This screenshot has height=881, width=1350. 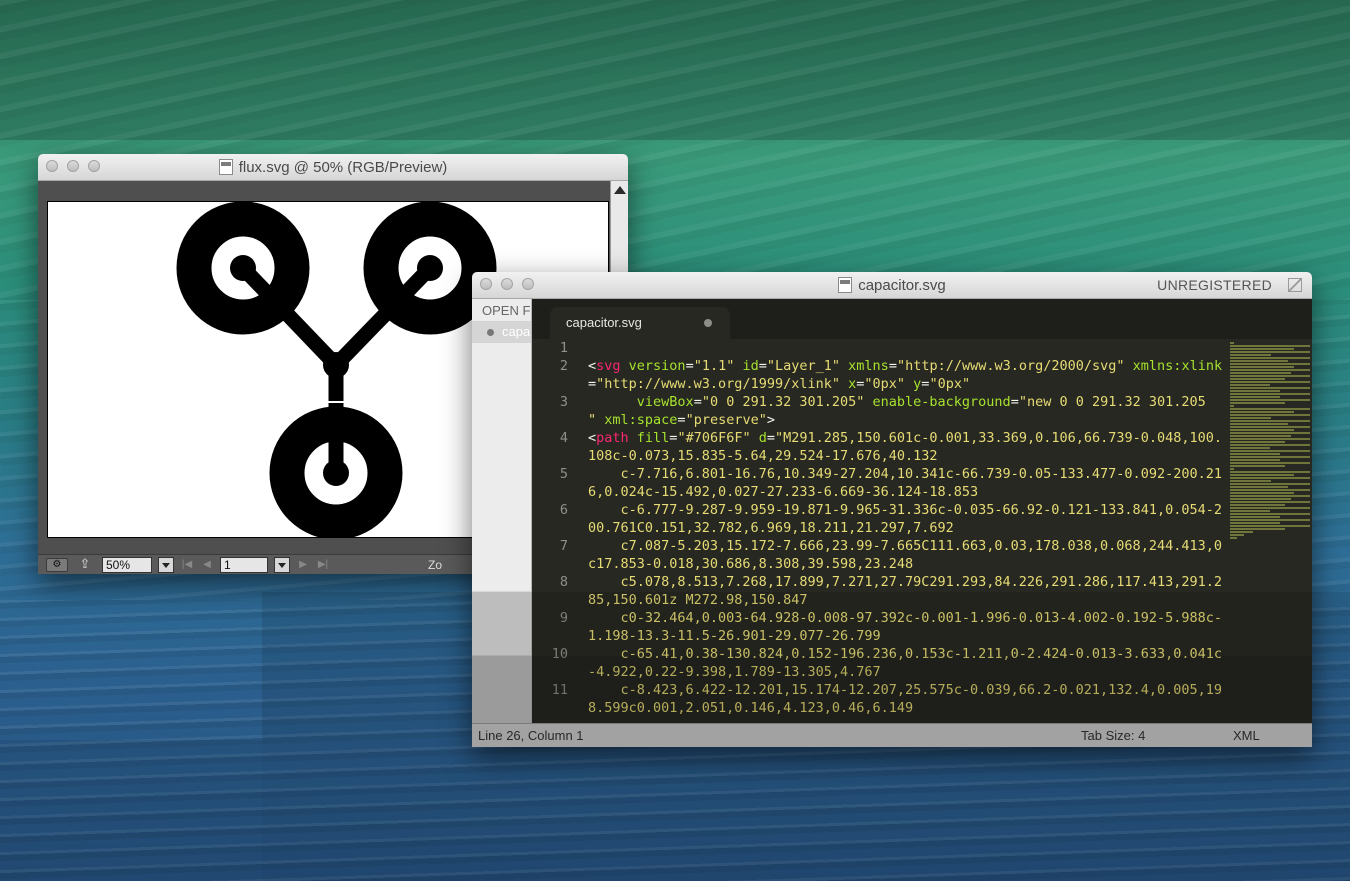 I want to click on code-token: "Layer_1", so click(x=803, y=366).